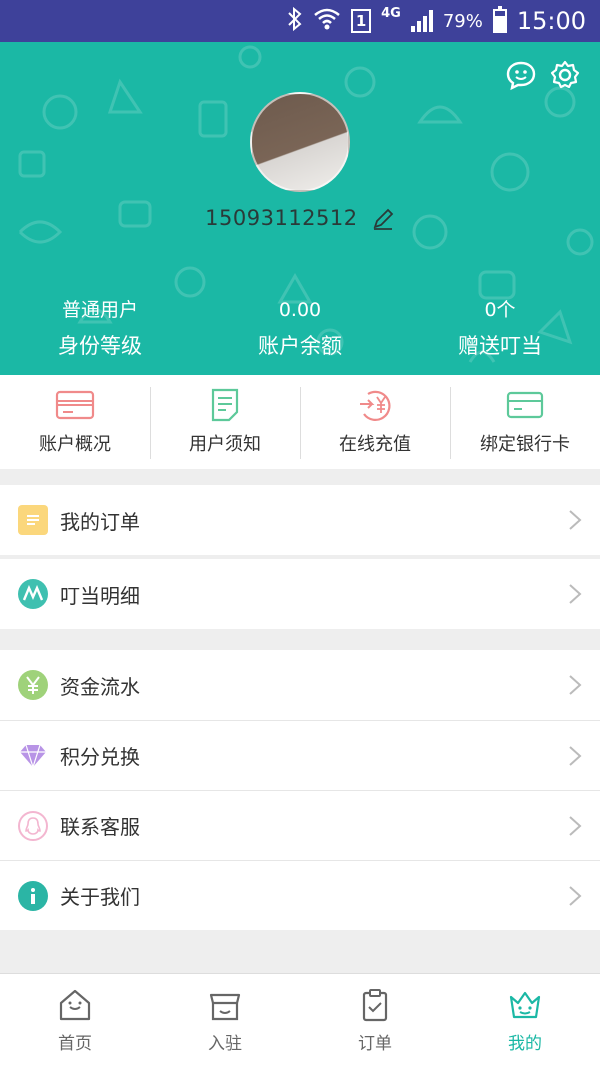 This screenshot has width=600, height=1067. I want to click on bind-bank-card-button: 绑定银行卡, so click(525, 422).